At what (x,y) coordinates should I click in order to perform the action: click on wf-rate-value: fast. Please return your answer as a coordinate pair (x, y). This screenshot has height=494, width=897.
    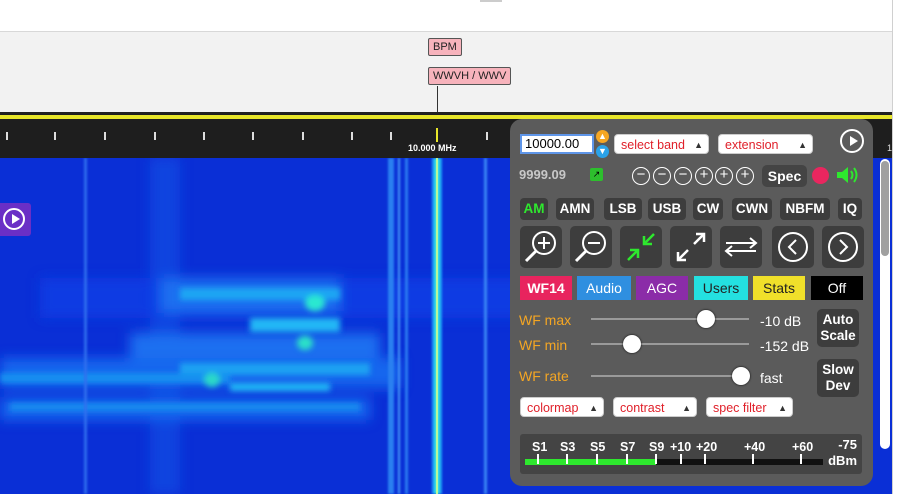
    Looking at the image, I should click on (771, 378).